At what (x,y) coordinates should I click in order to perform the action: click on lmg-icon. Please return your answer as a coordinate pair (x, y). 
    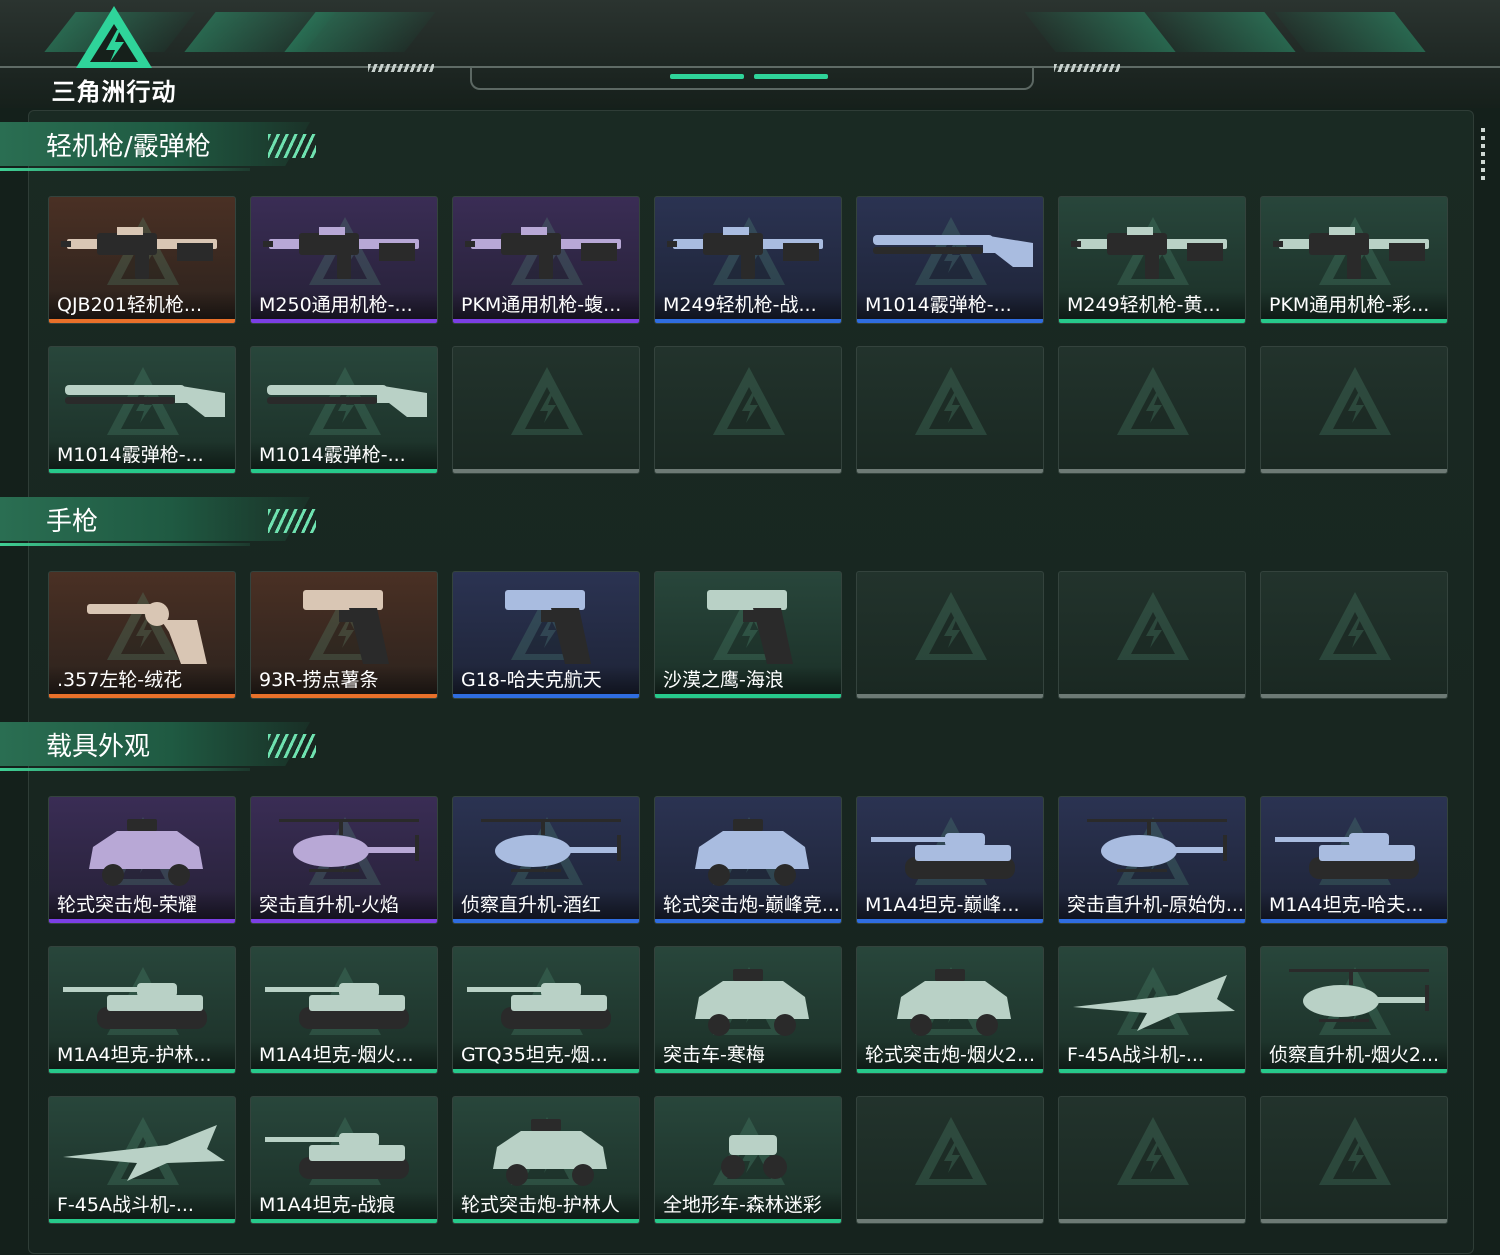
    Looking at the image, I should click on (345, 248).